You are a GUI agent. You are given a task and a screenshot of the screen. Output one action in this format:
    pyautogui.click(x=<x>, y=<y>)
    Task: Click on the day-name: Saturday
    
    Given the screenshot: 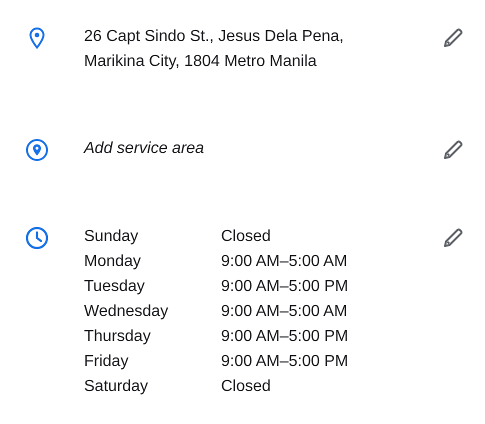 What is the action you would take?
    pyautogui.click(x=117, y=387)
    